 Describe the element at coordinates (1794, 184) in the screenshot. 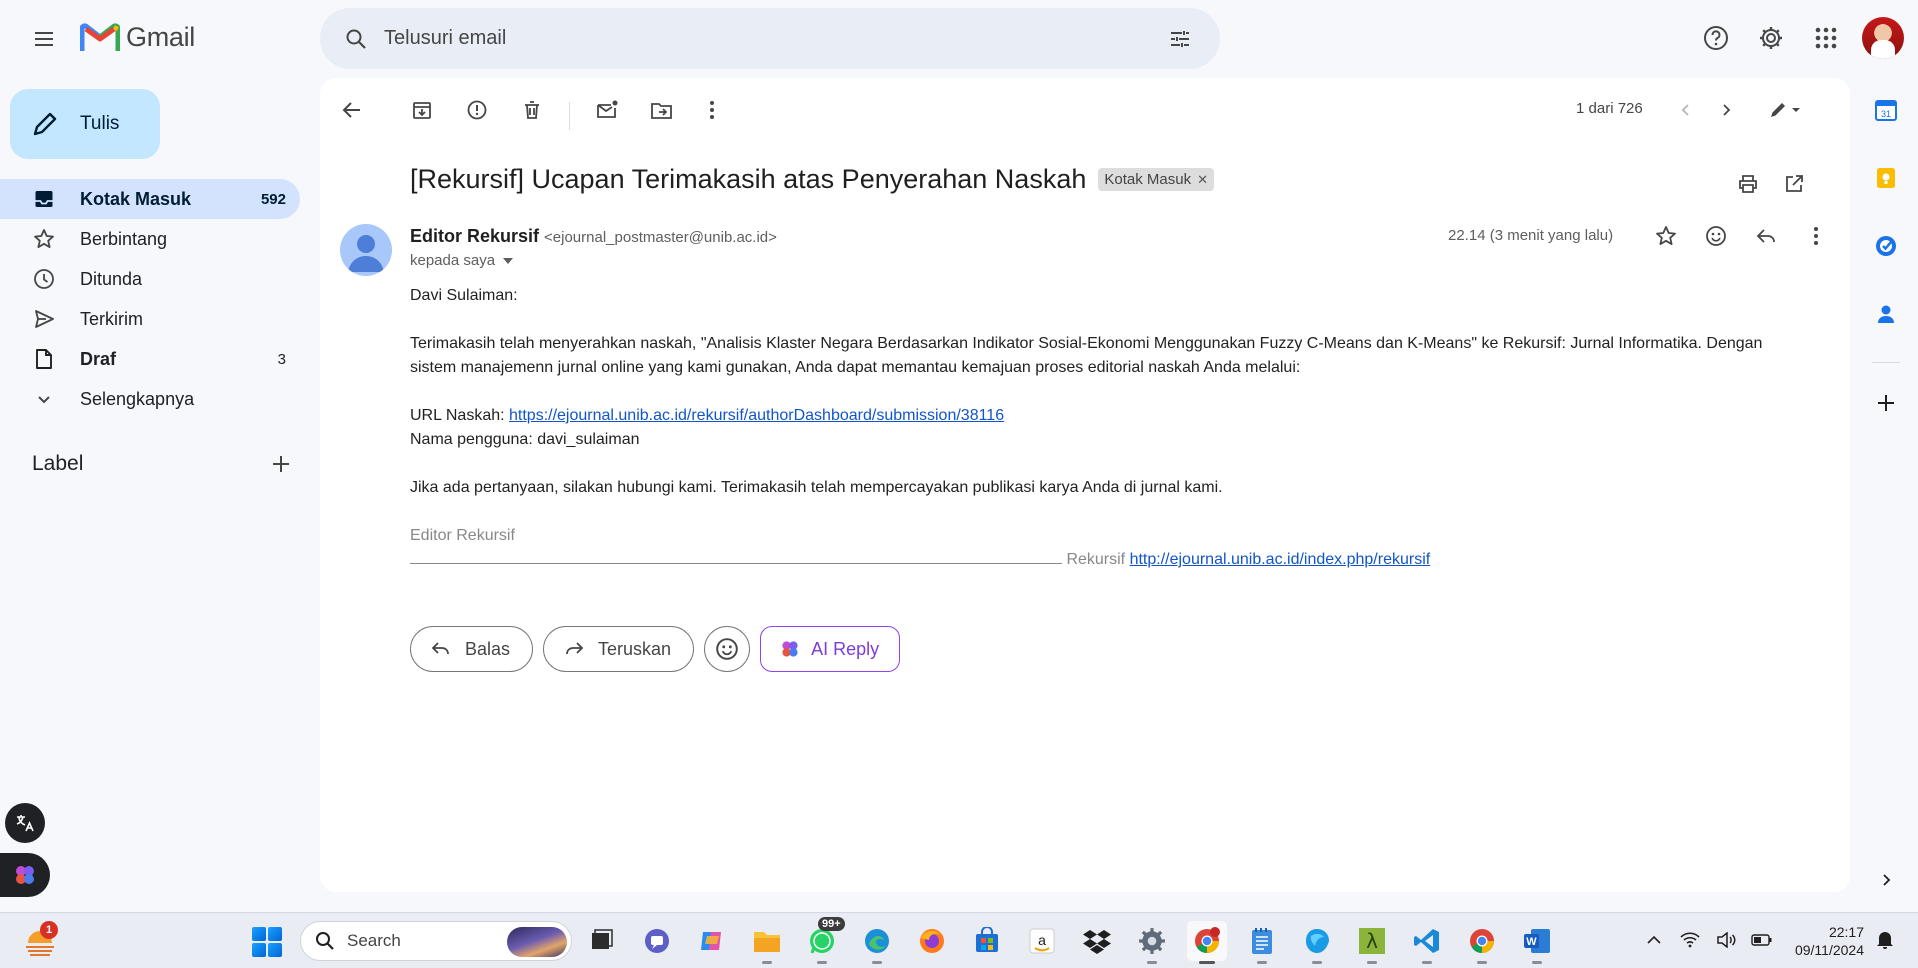

I see `open-new-window-icon` at that location.